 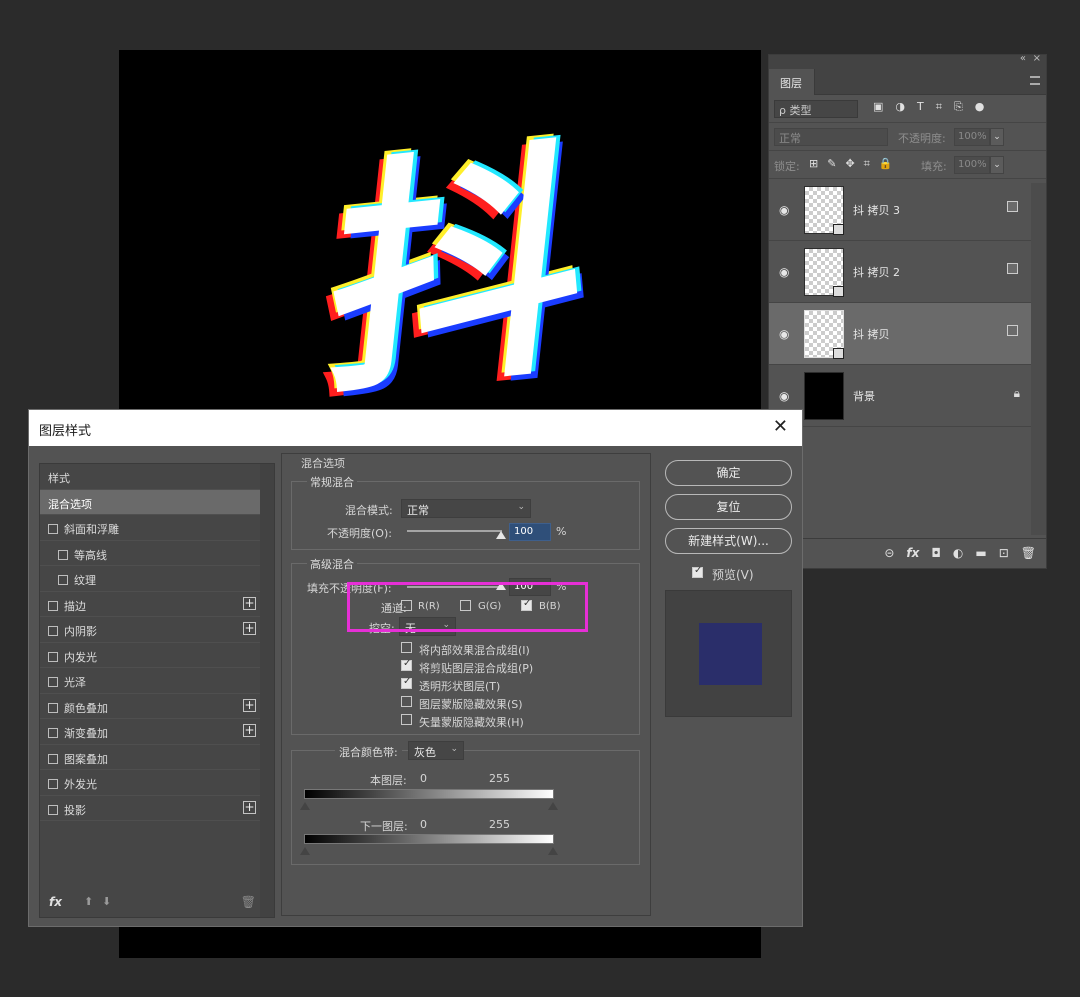 I want to click on this-layer-black-slider, so click(x=305, y=806).